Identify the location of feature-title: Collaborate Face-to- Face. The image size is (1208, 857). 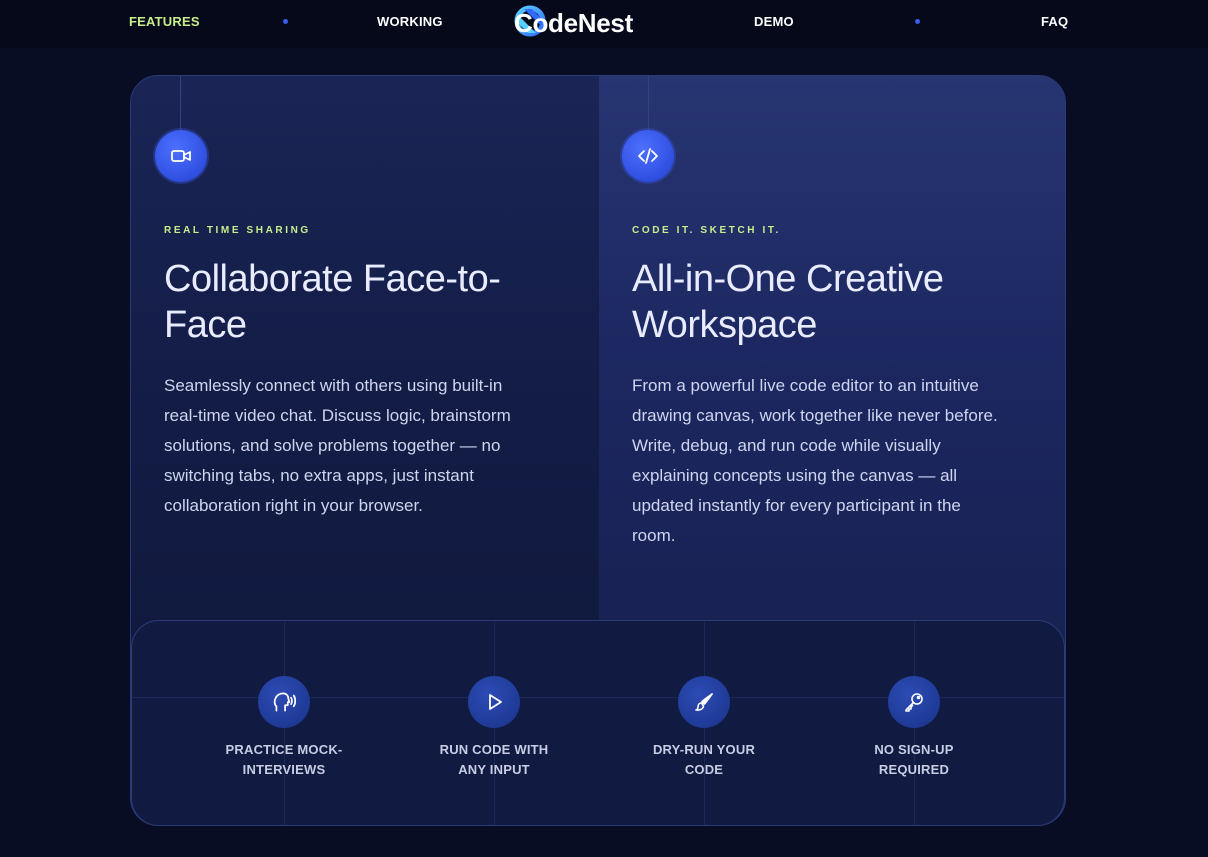
(374, 302).